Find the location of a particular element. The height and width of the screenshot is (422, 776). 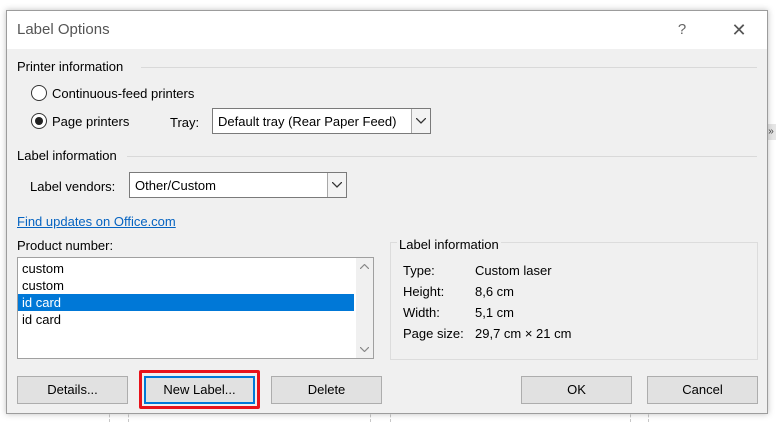

page-printers-label: Page printers is located at coordinates (91, 121).